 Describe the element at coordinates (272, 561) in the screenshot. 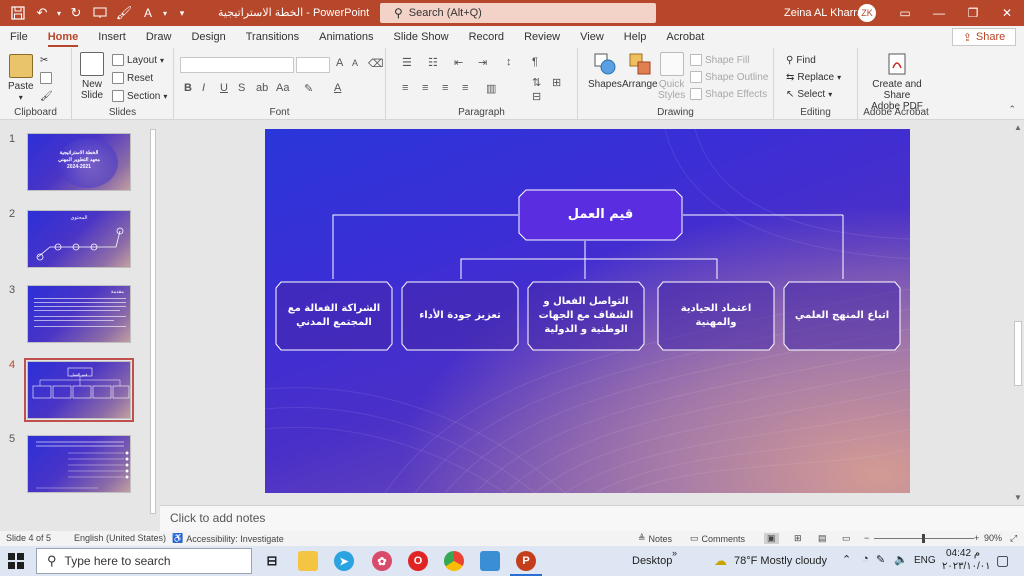

I see `task-view-icon: ⊟` at that location.